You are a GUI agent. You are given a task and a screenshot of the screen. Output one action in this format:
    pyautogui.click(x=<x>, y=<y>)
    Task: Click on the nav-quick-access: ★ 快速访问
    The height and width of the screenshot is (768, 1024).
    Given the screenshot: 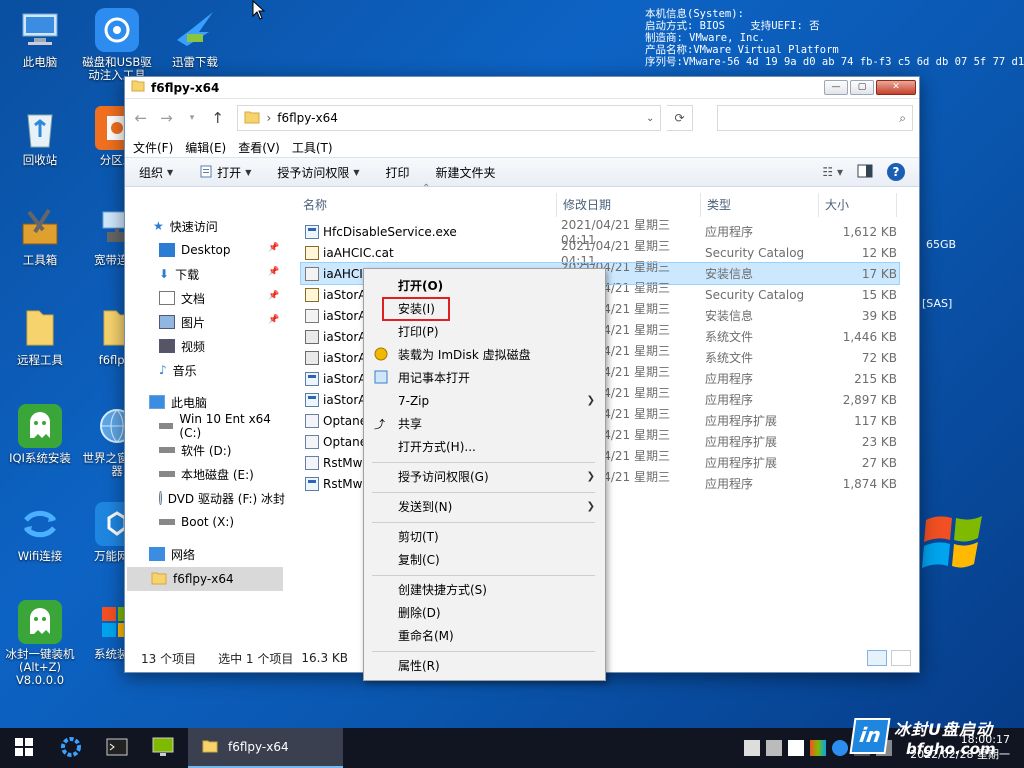 What is the action you would take?
    pyautogui.click(x=185, y=226)
    